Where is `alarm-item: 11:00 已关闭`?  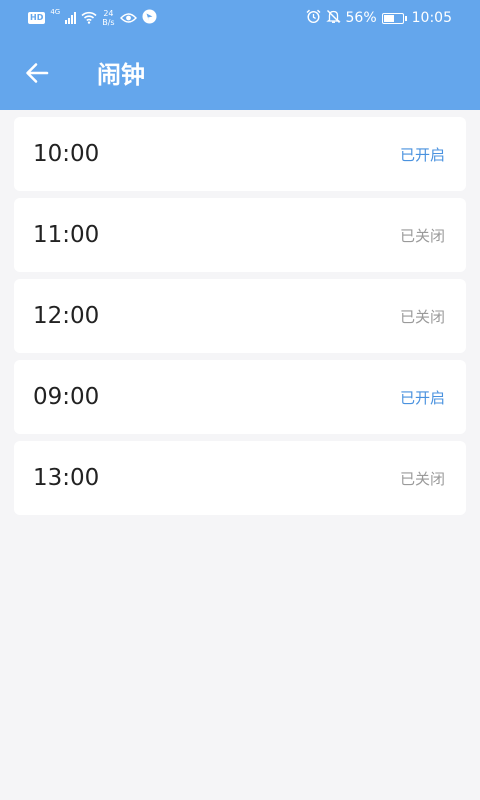
alarm-item: 11:00 已关闭 is located at coordinates (240, 235).